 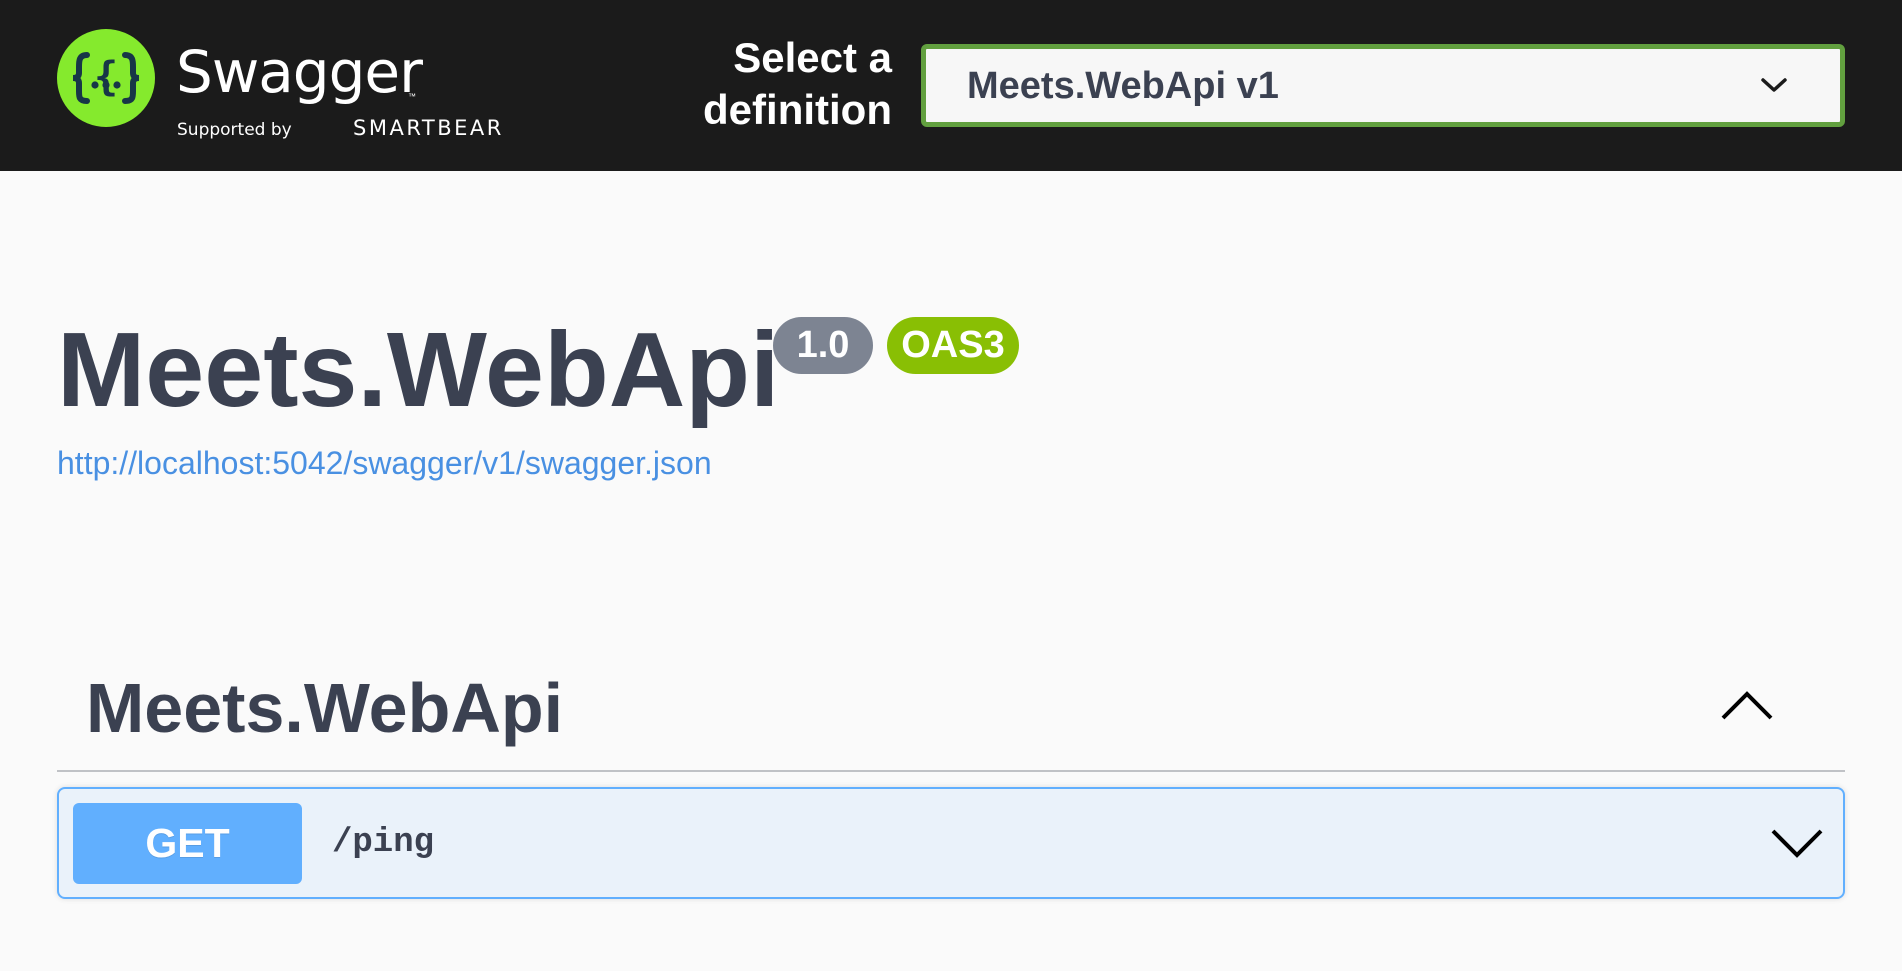 What do you see at coordinates (325, 708) in the screenshot?
I see `tag-name: Meets.WebApi` at bounding box center [325, 708].